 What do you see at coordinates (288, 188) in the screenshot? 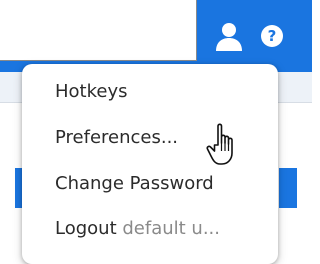
I see `page-button-right` at bounding box center [288, 188].